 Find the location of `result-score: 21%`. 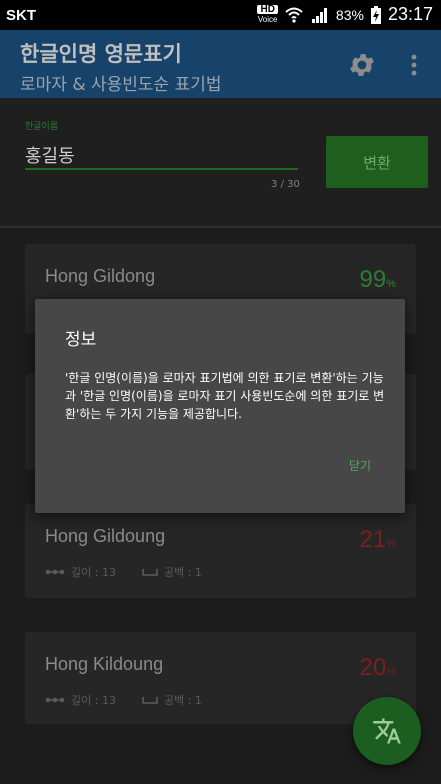

result-score: 21% is located at coordinates (377, 539).